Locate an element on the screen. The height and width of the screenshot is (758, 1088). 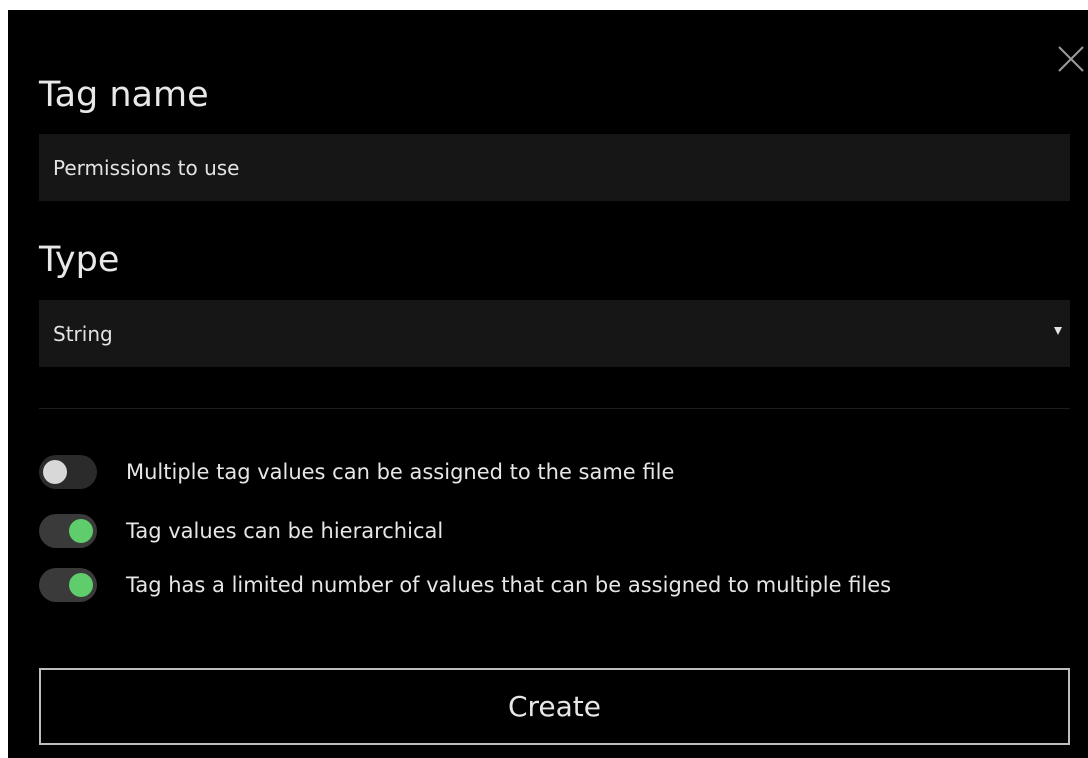
type-selected-value: String is located at coordinates (83, 333).